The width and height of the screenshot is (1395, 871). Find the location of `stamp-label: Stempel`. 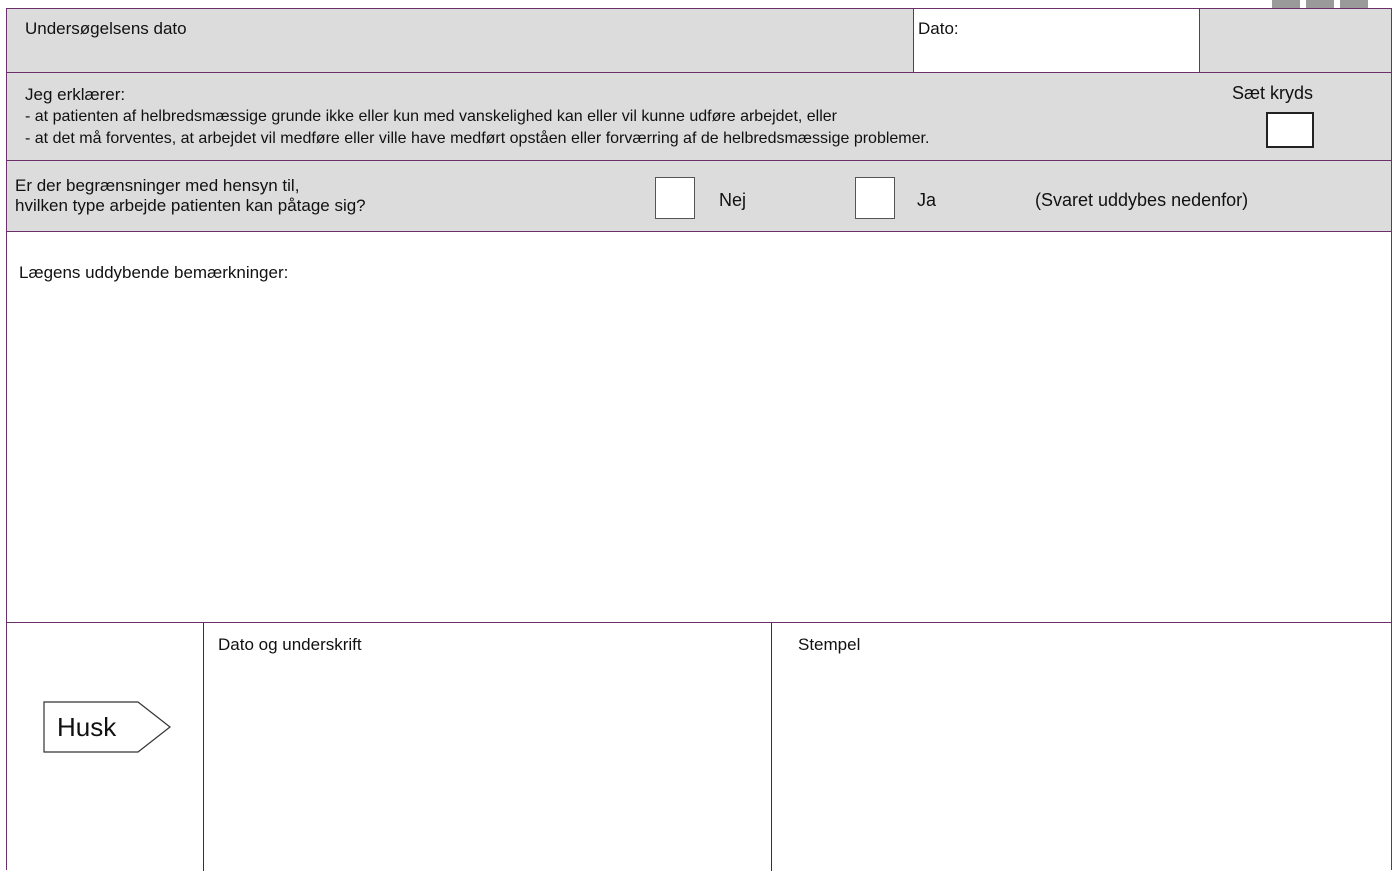

stamp-label: Stempel is located at coordinates (829, 644).